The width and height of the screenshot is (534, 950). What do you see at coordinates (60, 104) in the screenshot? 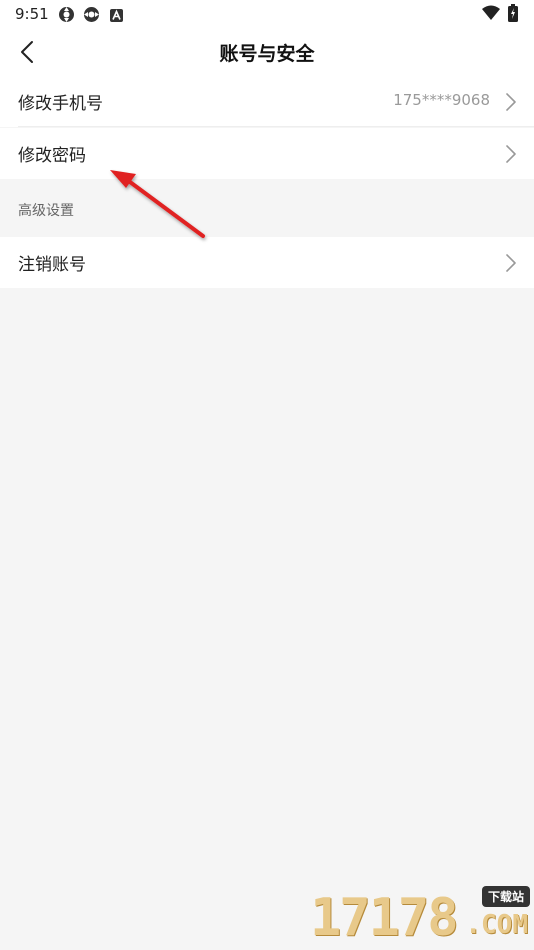
I see `change-phone-label: 修改手机号` at bounding box center [60, 104].